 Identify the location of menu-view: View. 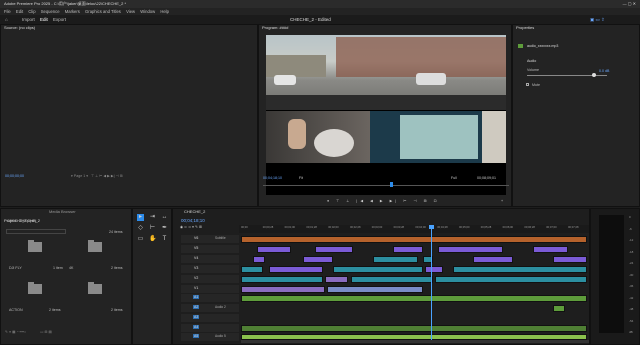
(130, 11).